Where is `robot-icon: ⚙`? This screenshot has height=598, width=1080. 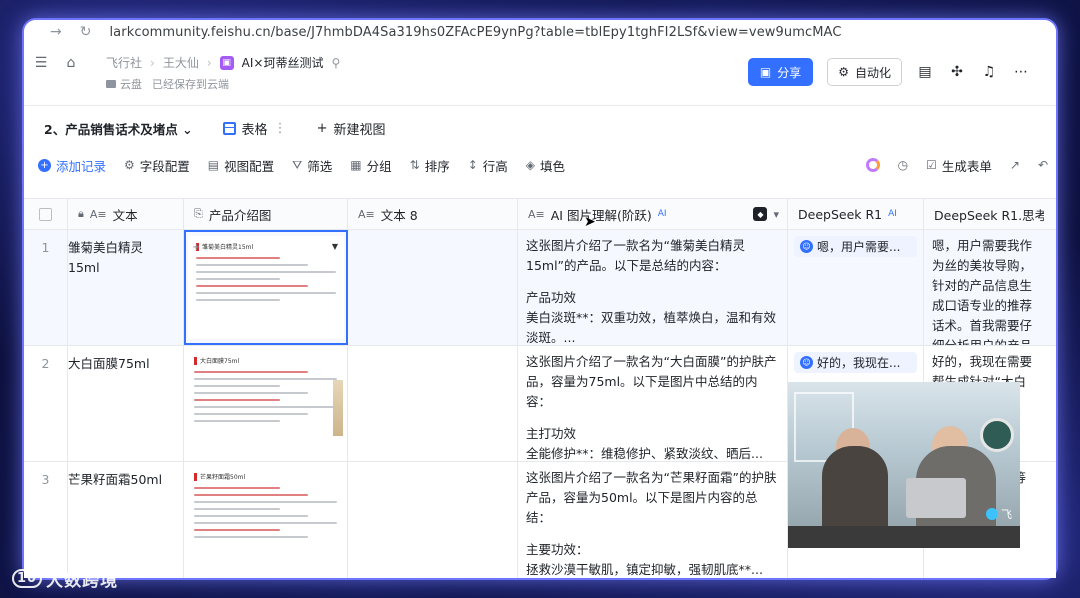
robot-icon: ⚙ is located at coordinates (843, 72).